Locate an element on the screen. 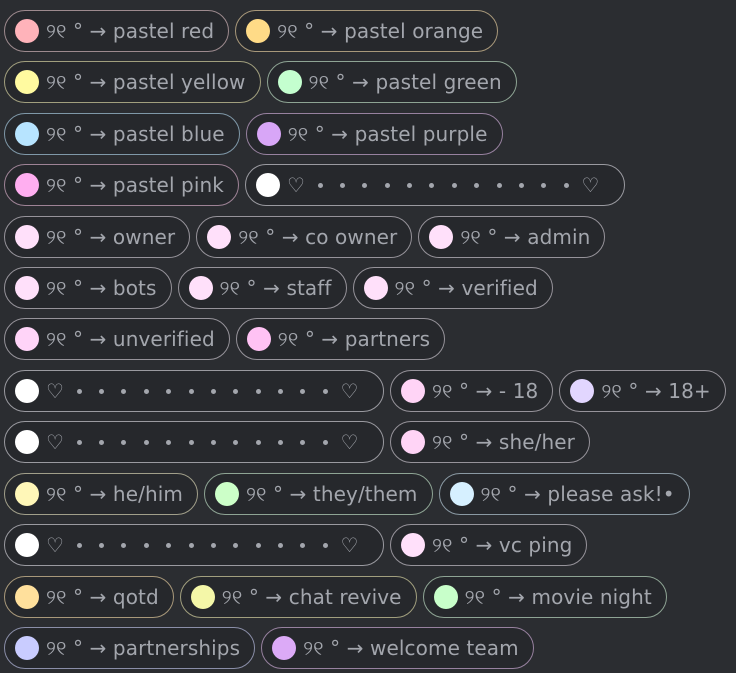 The image size is (736, 673). role-label: ୨୧ ° → 18+ is located at coordinates (655, 391).